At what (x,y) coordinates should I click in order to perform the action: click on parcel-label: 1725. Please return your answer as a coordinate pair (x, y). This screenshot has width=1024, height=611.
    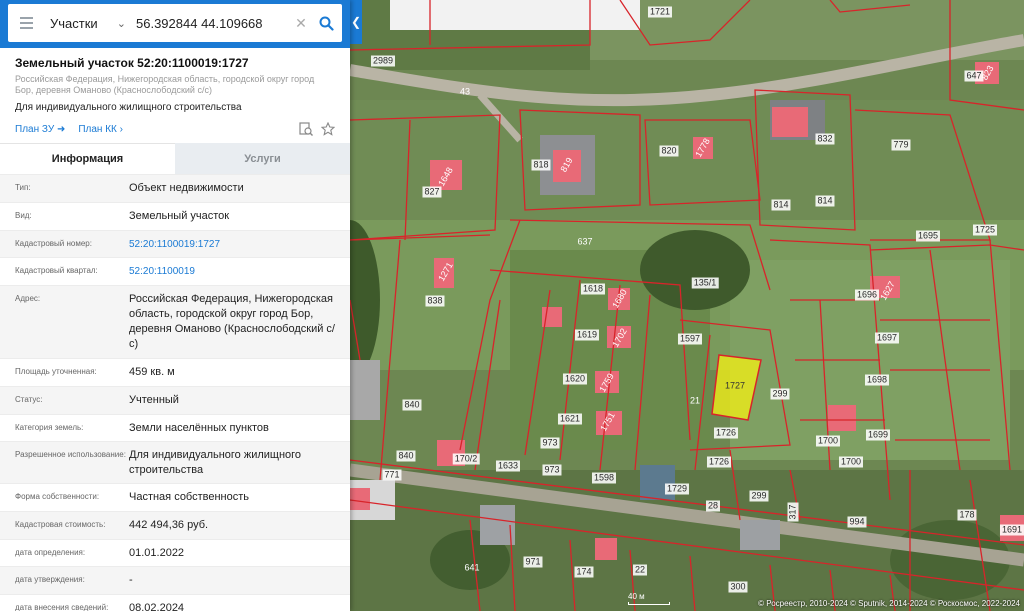
    Looking at the image, I should click on (985, 230).